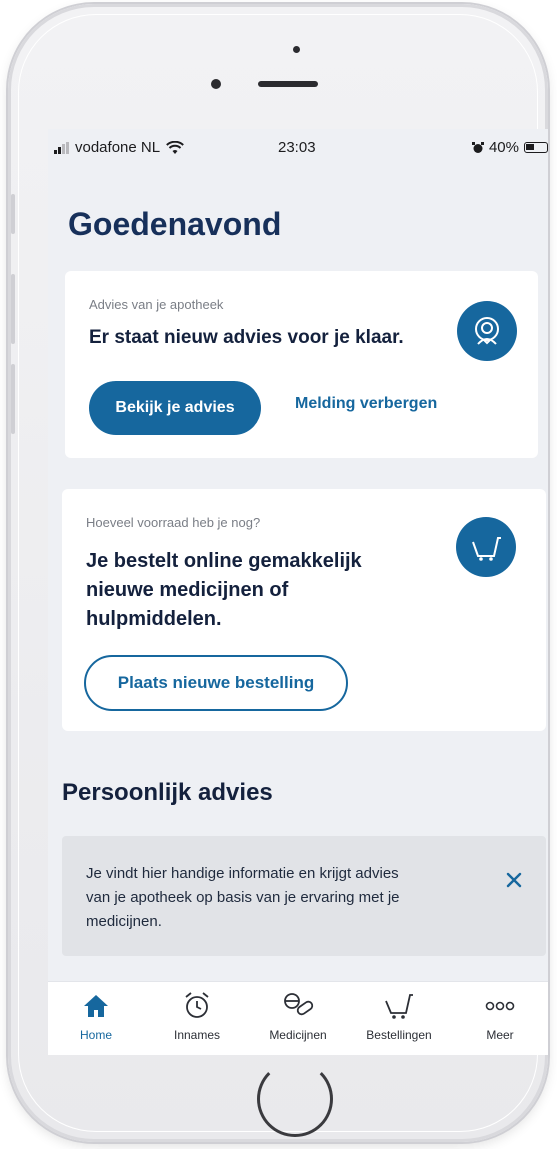 The height and width of the screenshot is (1149, 557). I want to click on status-time: 23:03, so click(297, 147).